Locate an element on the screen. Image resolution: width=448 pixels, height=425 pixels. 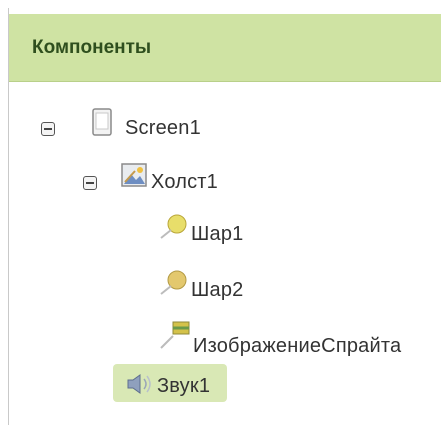
sound-label: Звук1 is located at coordinates (184, 385).